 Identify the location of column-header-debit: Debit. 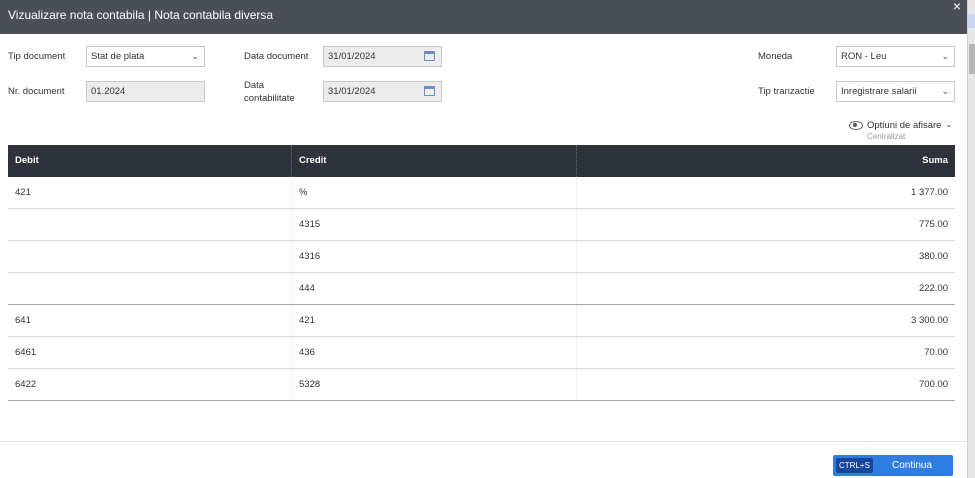
(27, 161).